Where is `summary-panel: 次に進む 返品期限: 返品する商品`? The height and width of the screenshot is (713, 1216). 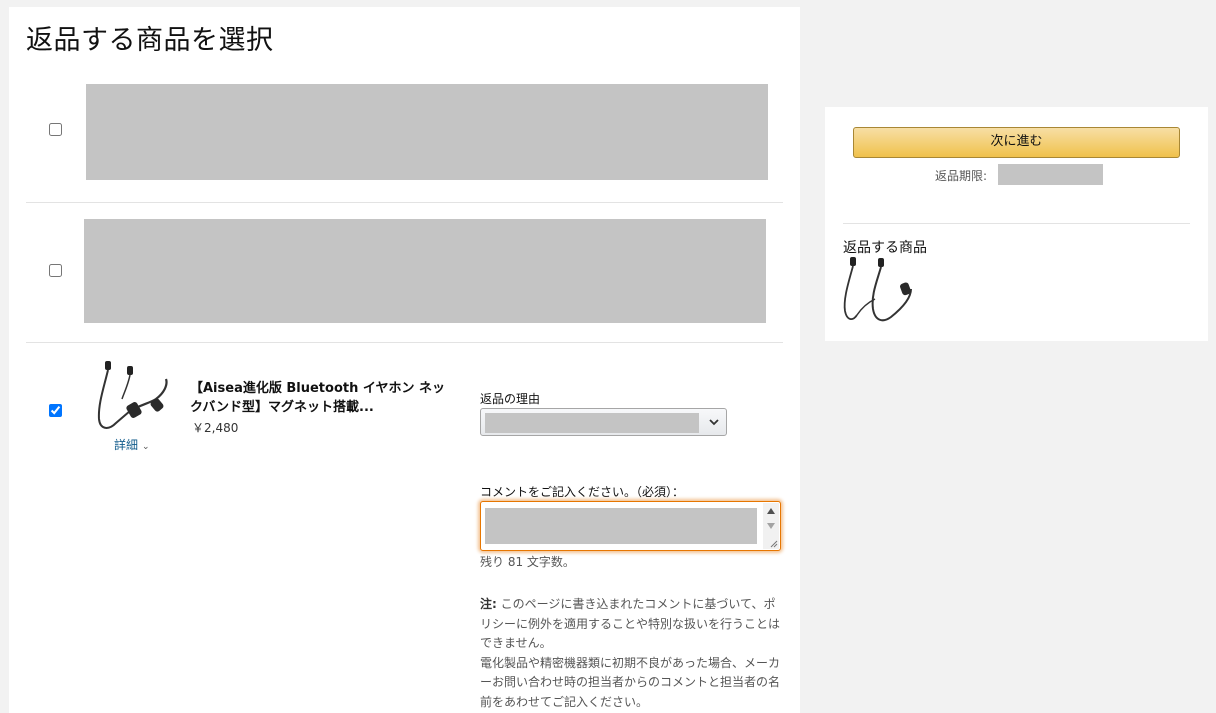
summary-panel: 次に進む 返品期限: 返品する商品 is located at coordinates (1016, 224).